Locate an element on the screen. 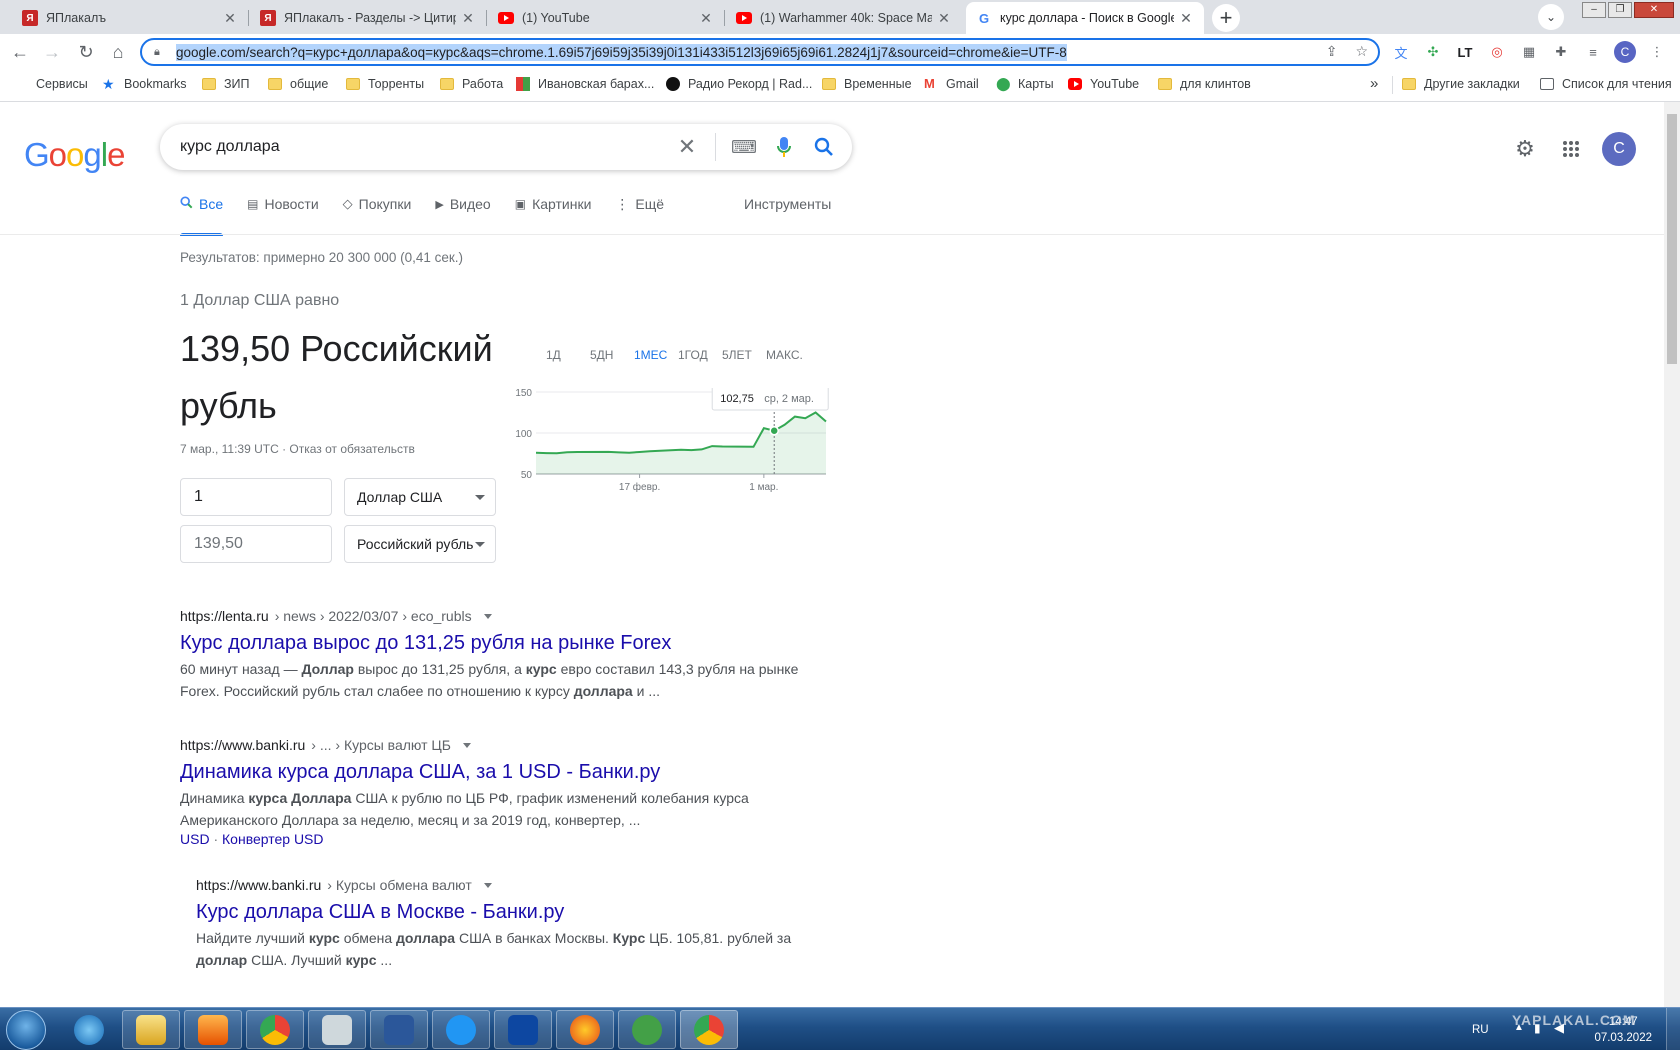 The image size is (1680, 1051). range-max: МАКС. is located at coordinates (788, 355).